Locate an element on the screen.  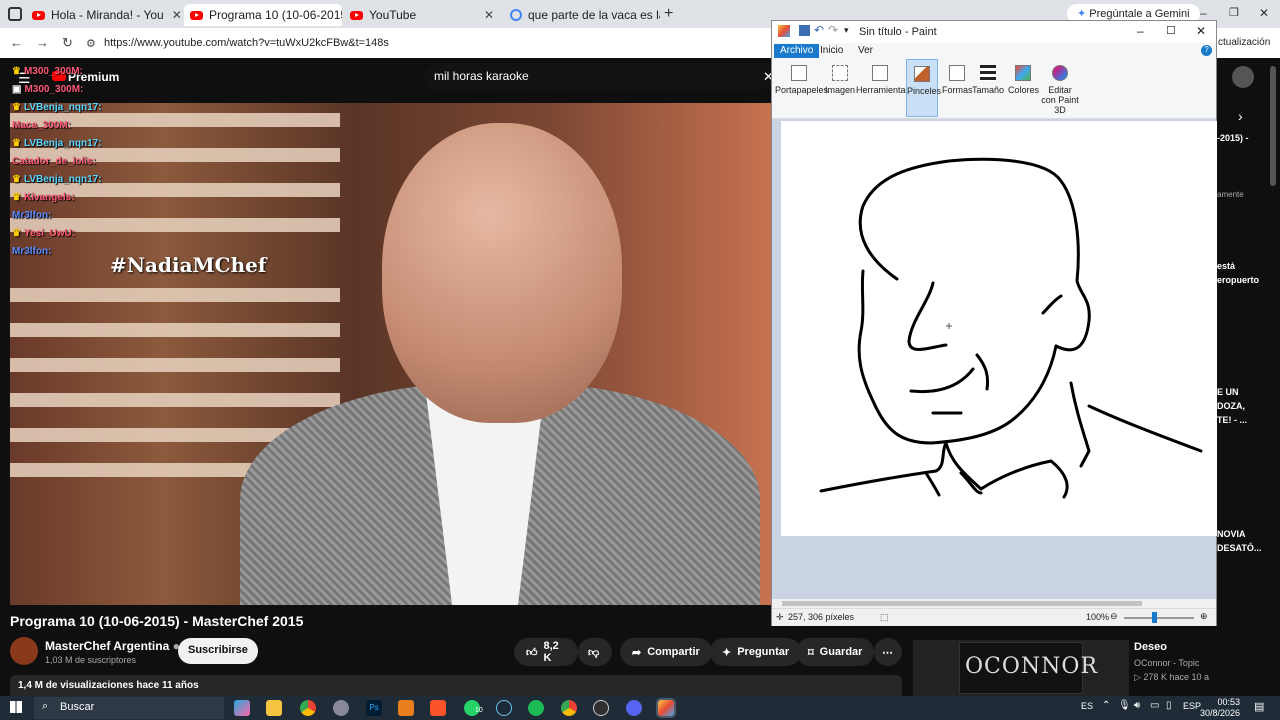
scrollbar is located at coordinates (1273, 126).